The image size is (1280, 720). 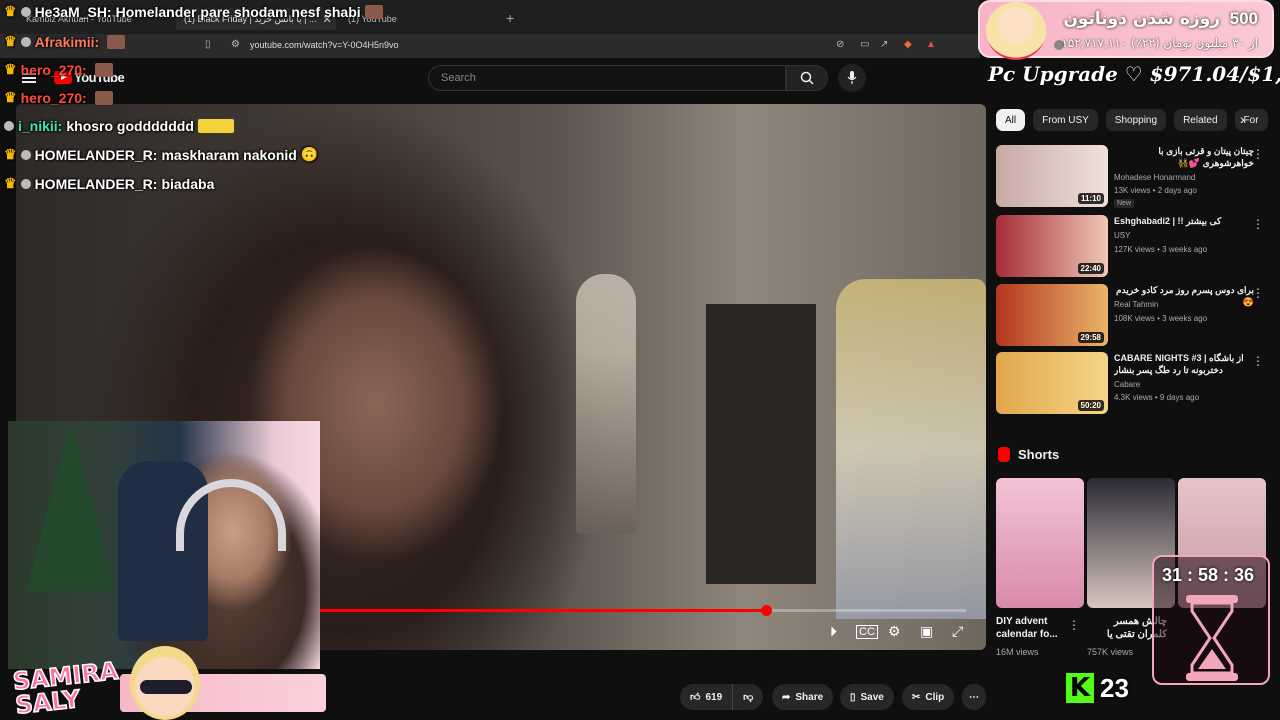 I want to click on donation-amount: 500, so click(x=1243, y=18).